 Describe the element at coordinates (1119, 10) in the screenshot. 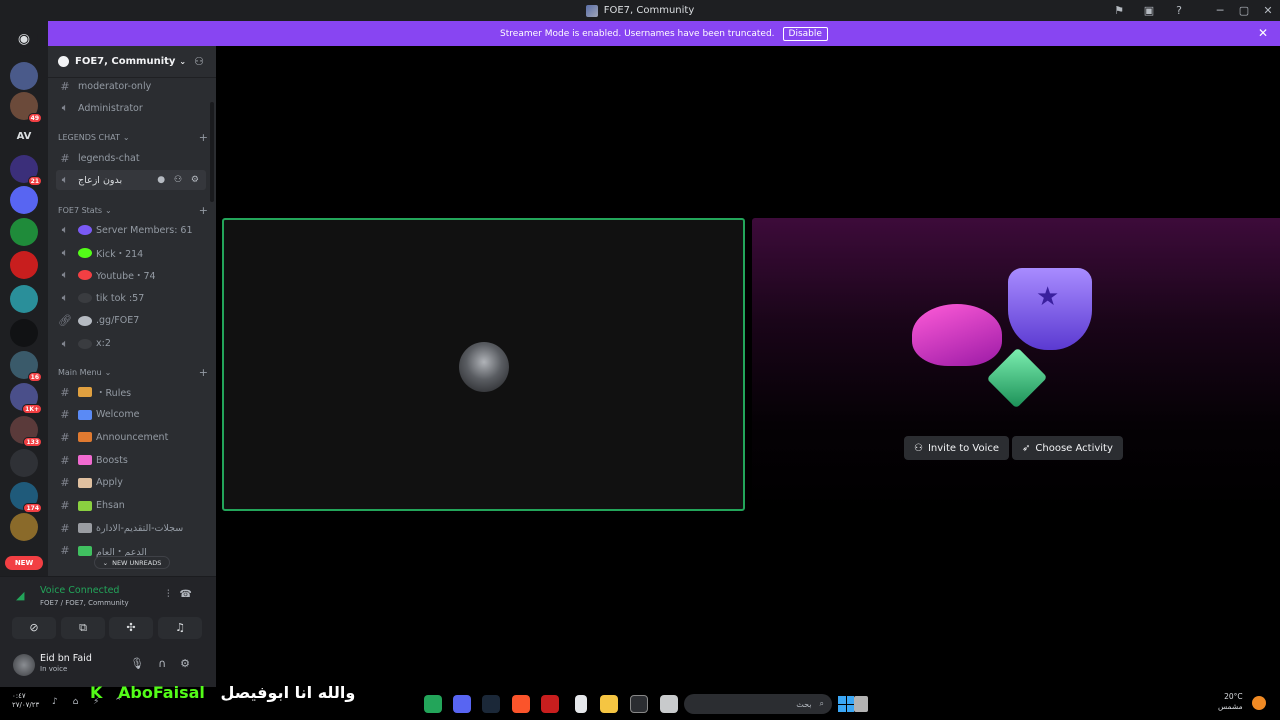

I see `inbox-icon: ⚑` at that location.